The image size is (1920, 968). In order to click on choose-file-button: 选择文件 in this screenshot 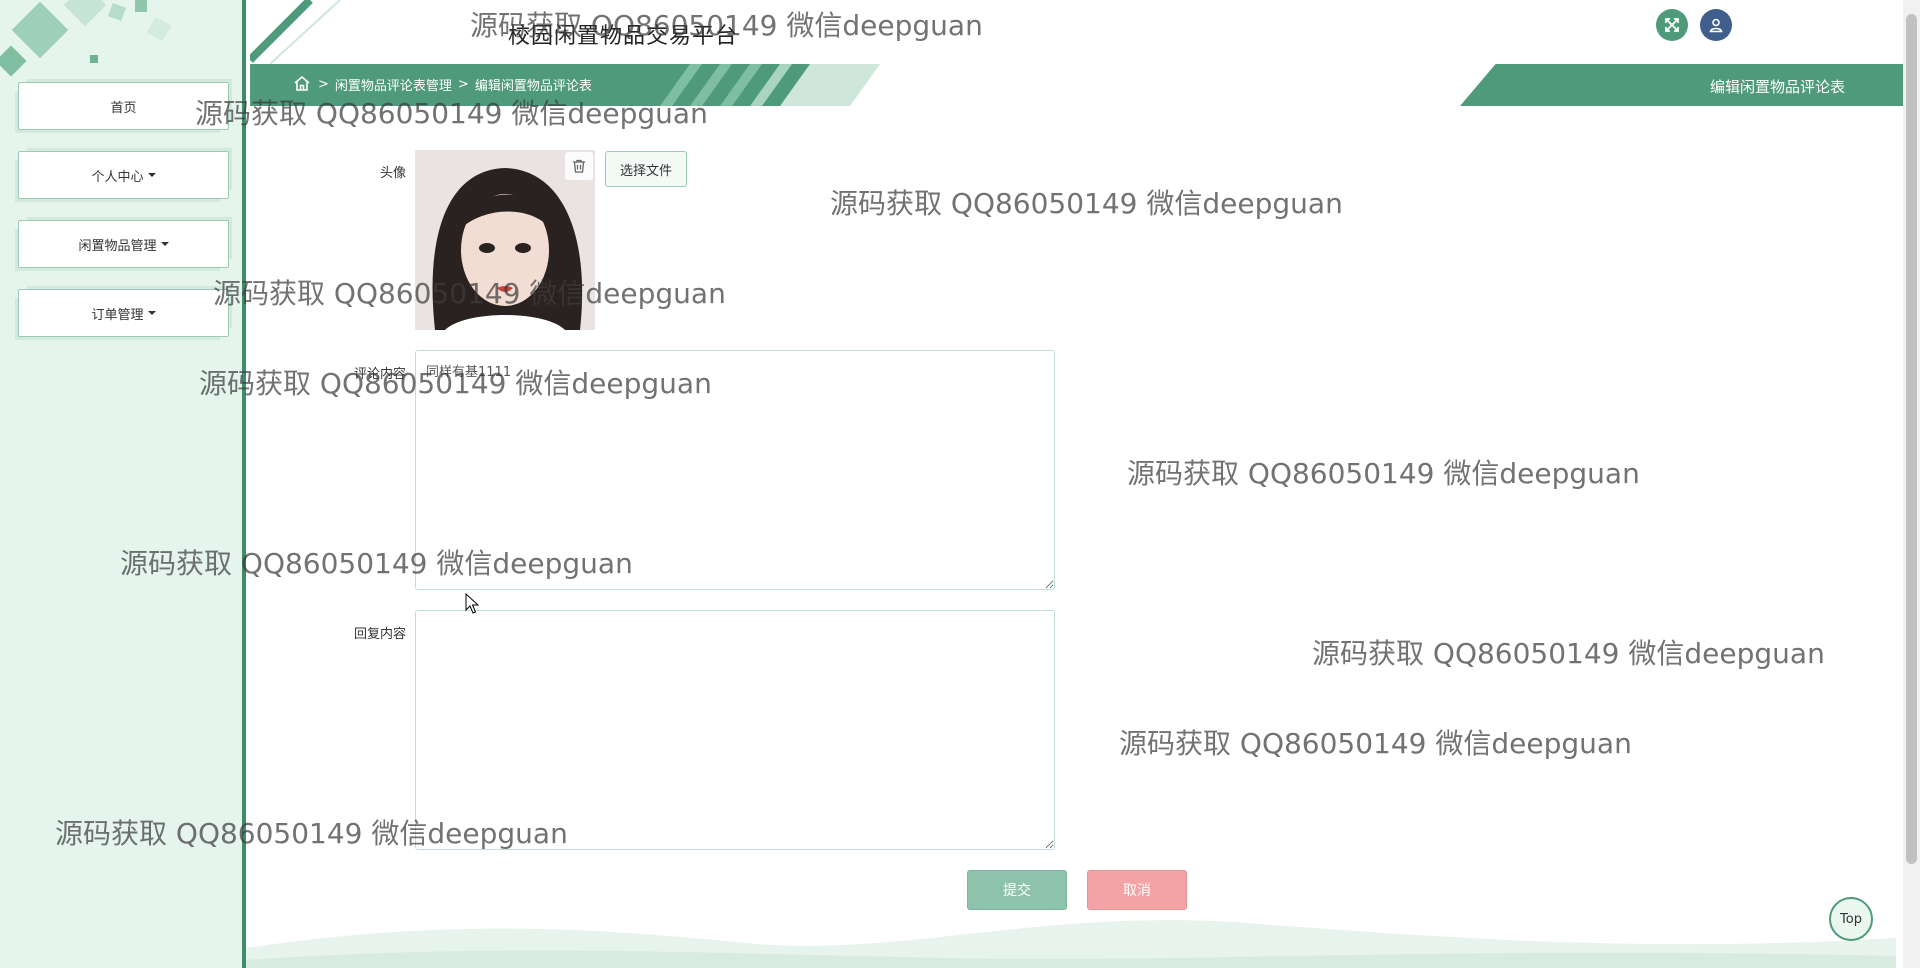, I will do `click(646, 169)`.